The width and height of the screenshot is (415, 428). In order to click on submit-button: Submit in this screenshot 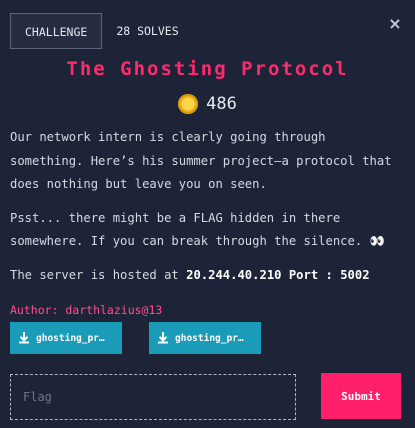, I will do `click(361, 396)`.